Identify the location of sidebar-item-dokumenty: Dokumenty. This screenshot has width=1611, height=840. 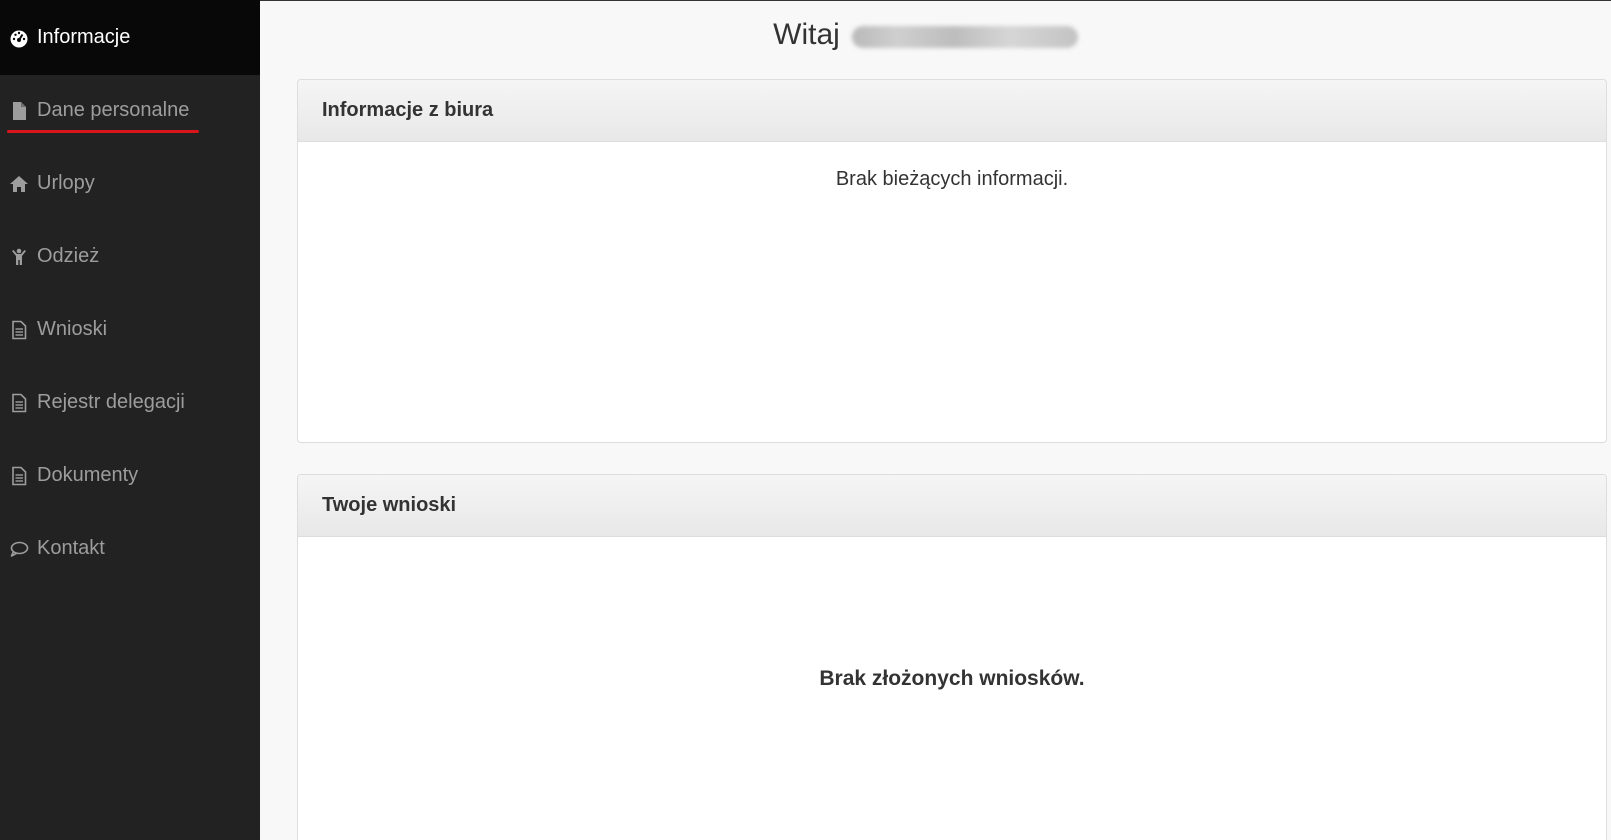
(130, 475).